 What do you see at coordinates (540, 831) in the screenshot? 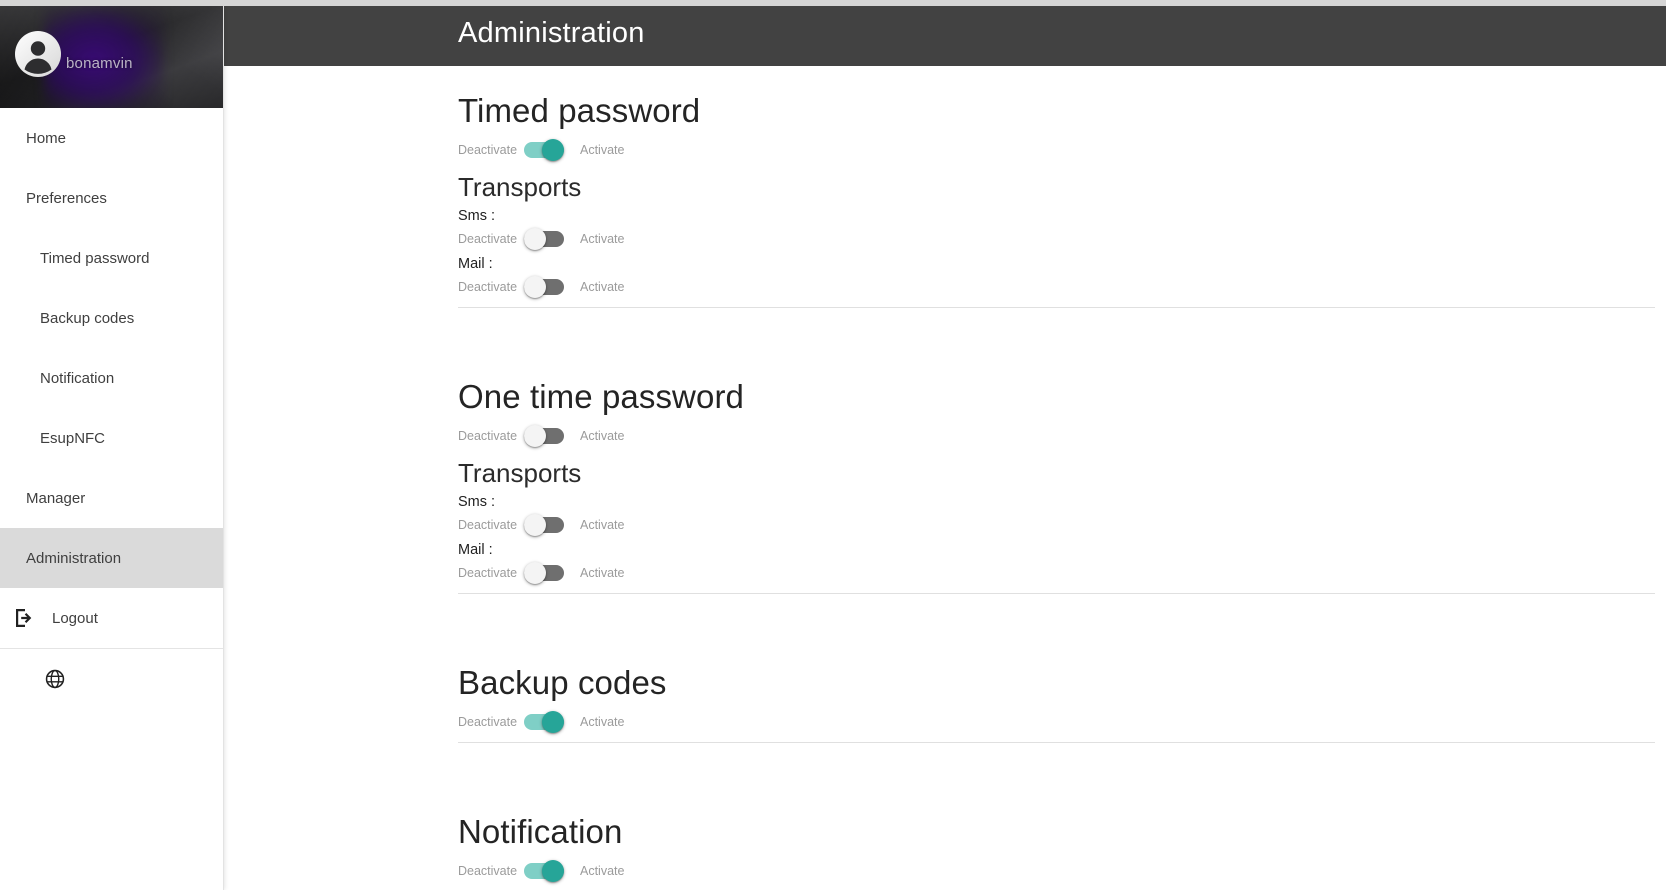
I see `section-title: Notification` at bounding box center [540, 831].